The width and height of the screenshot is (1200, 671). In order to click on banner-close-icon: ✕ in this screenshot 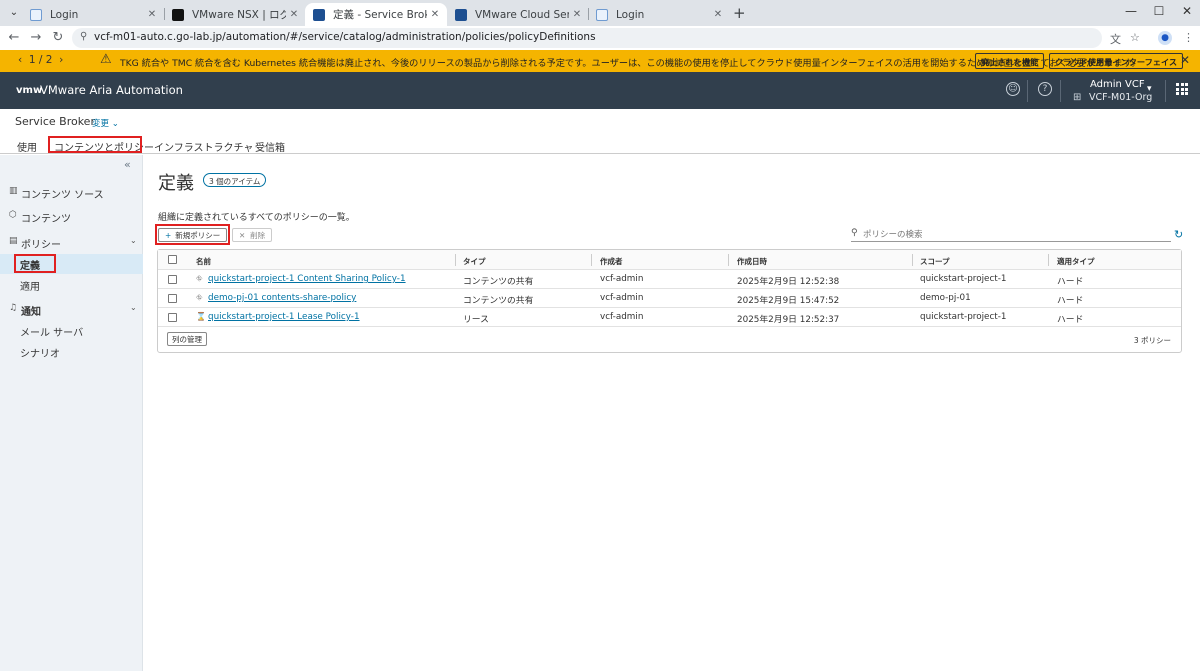, I will do `click(1185, 60)`.